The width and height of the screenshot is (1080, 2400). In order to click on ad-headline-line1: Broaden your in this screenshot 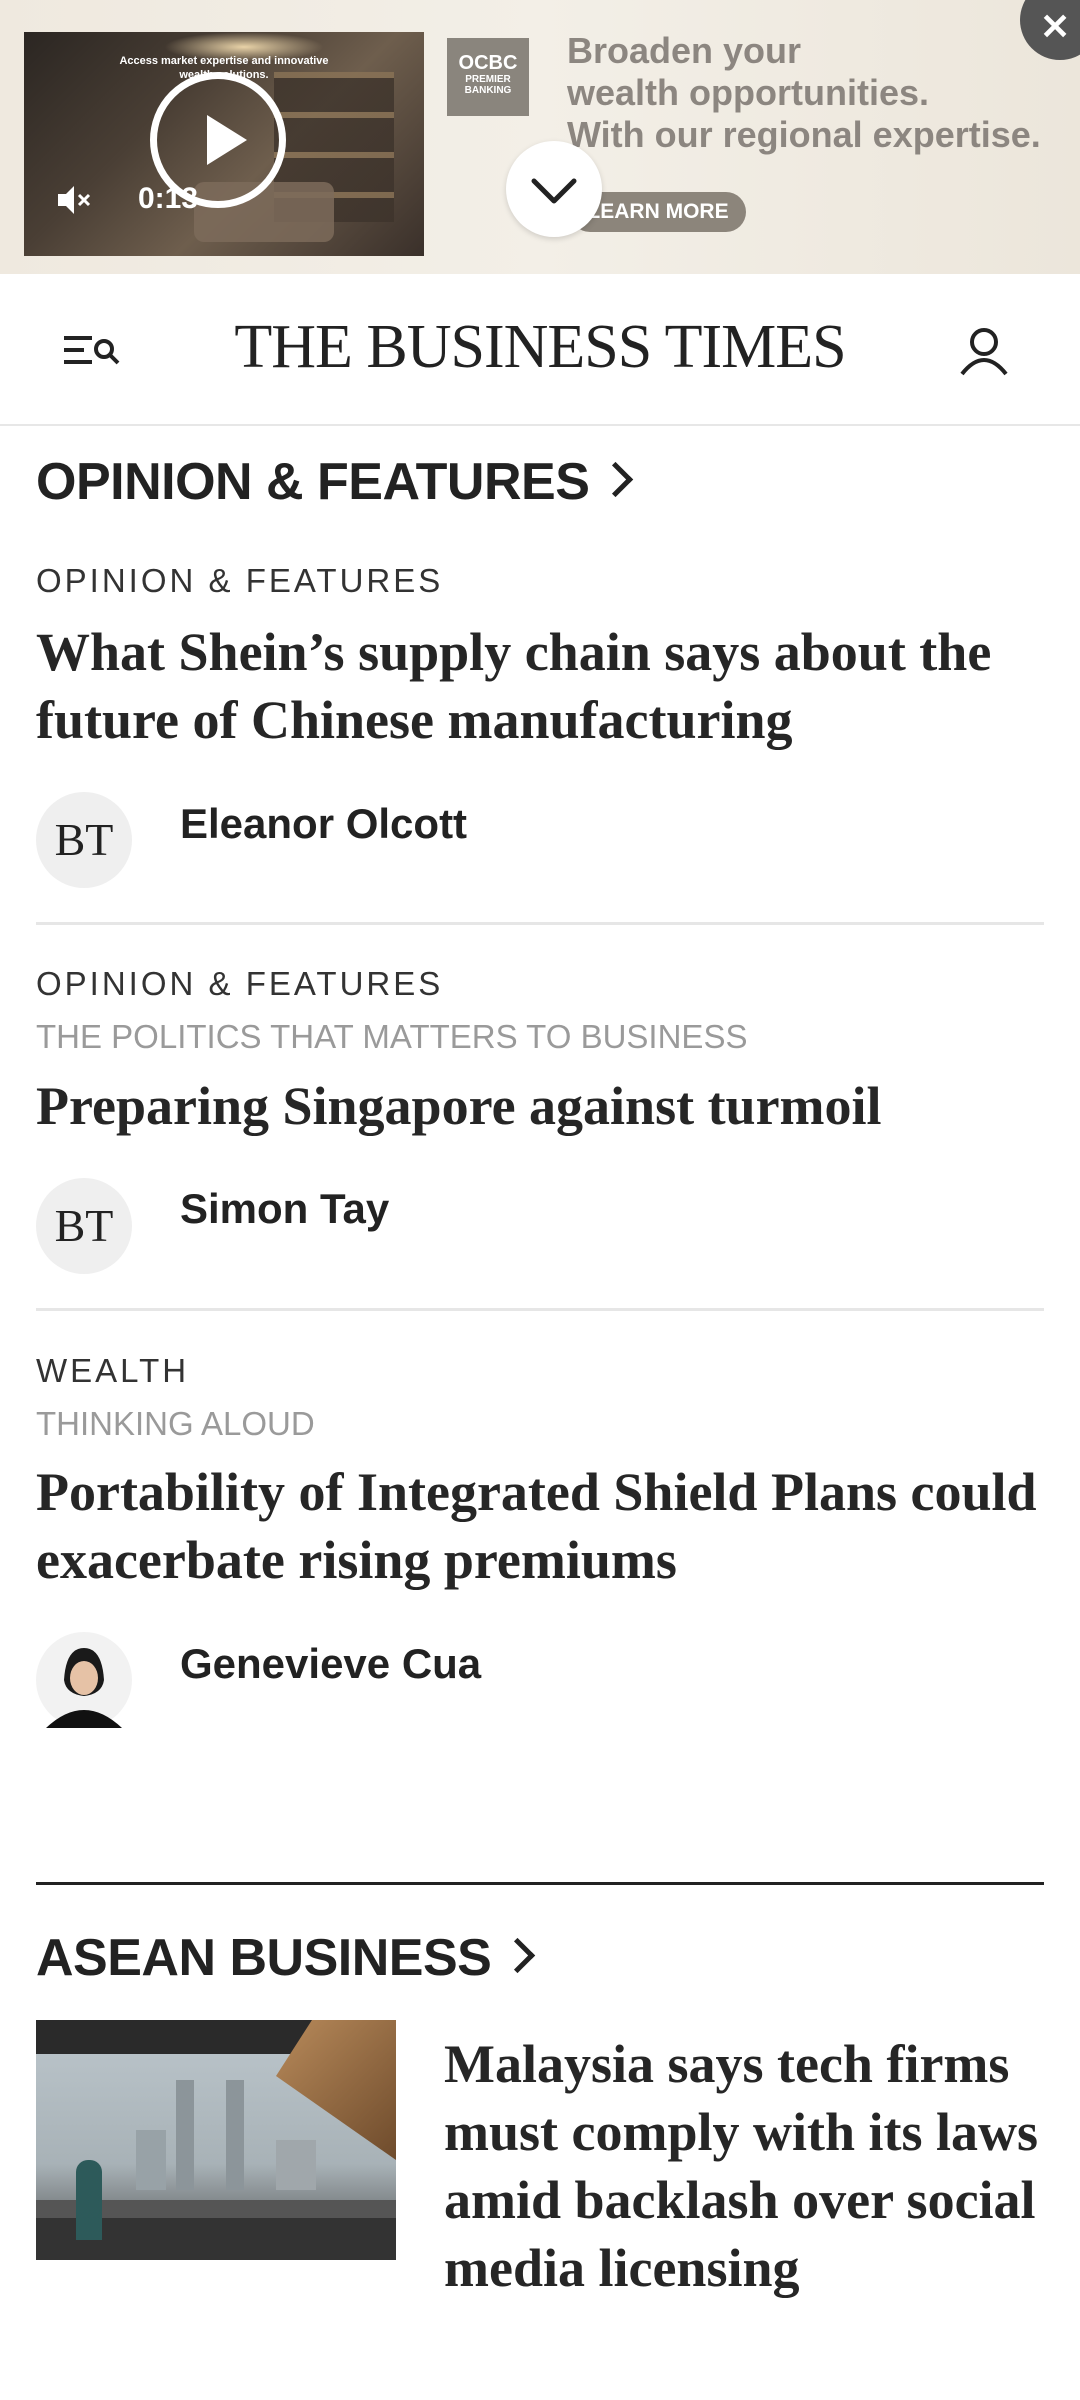, I will do `click(684, 50)`.